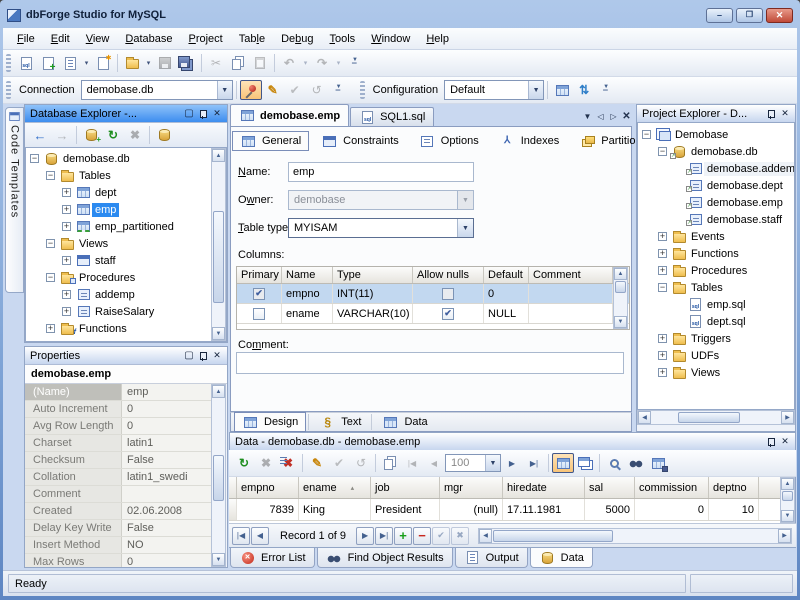 The height and width of the screenshot is (600, 800). Describe the element at coordinates (118, 494) in the screenshot. I see `property-row-comment: Comment` at that location.